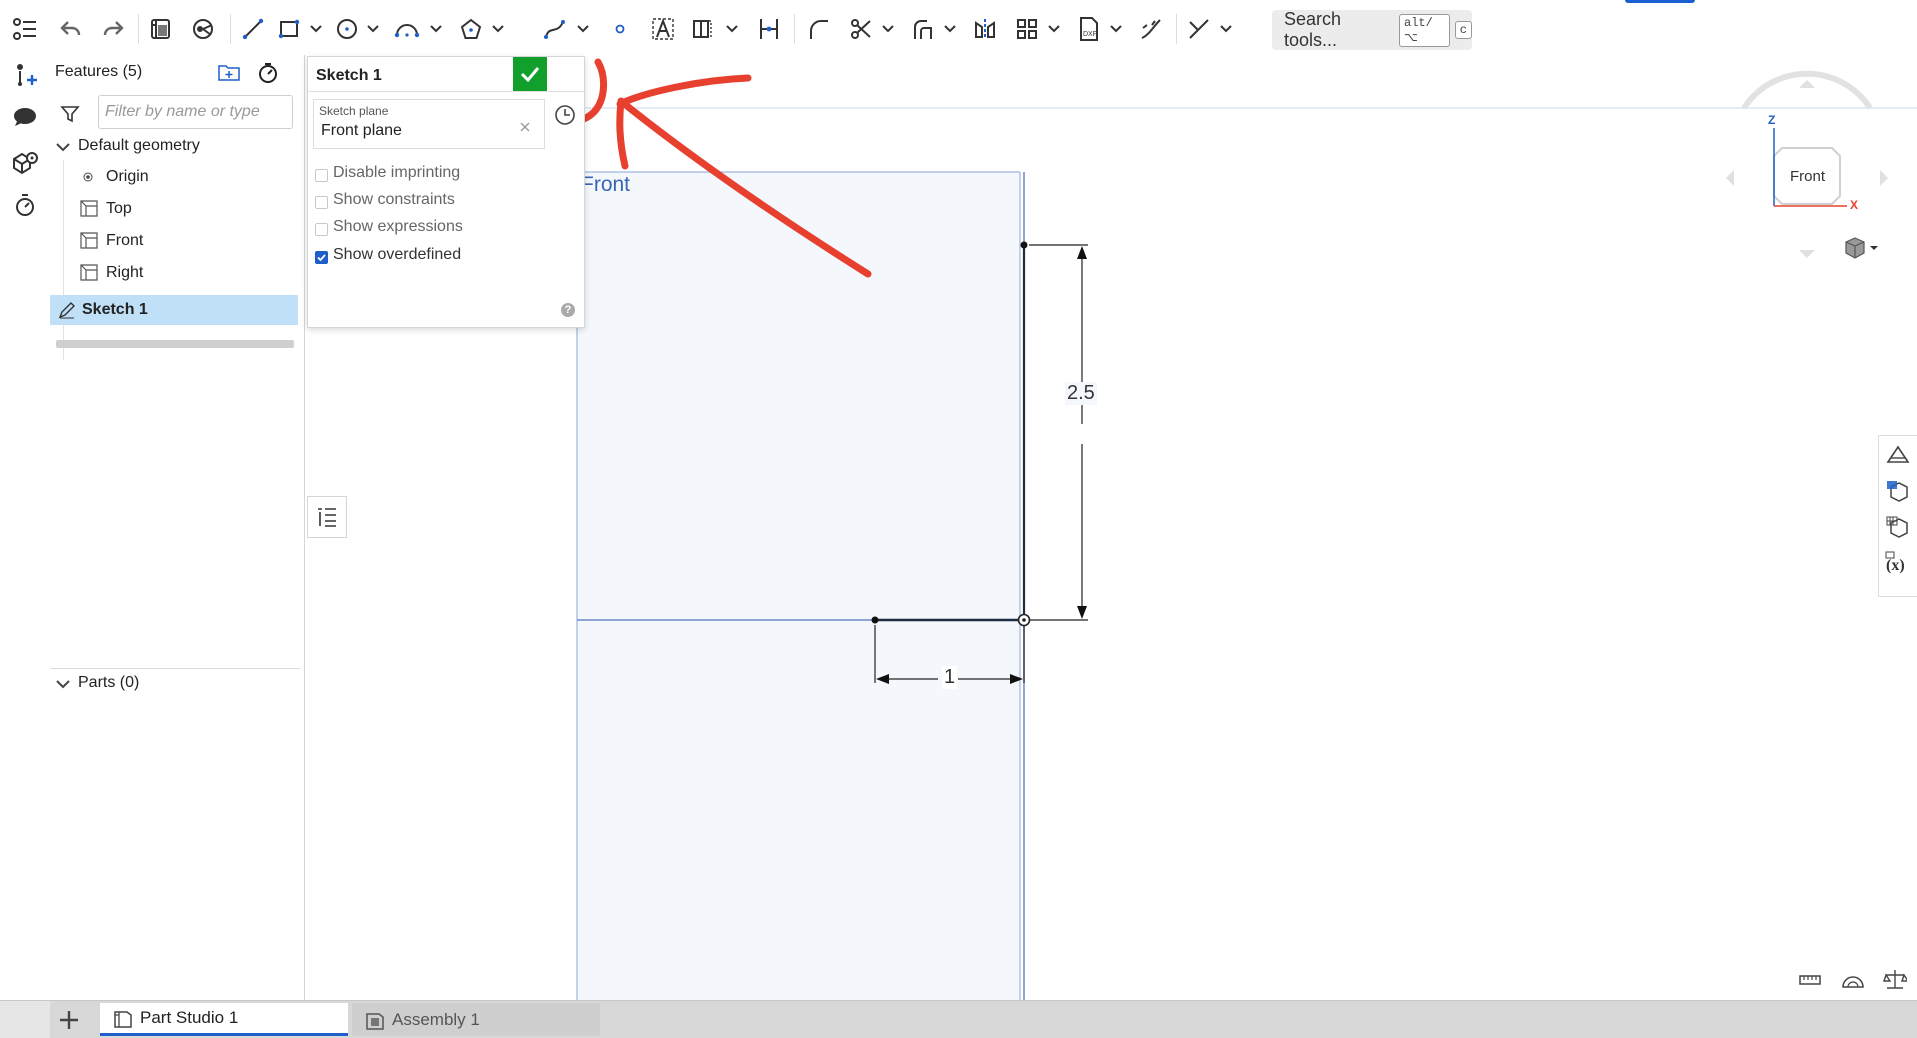 Image resolution: width=1917 pixels, height=1038 pixels. I want to click on text-tool-icon, so click(663, 29).